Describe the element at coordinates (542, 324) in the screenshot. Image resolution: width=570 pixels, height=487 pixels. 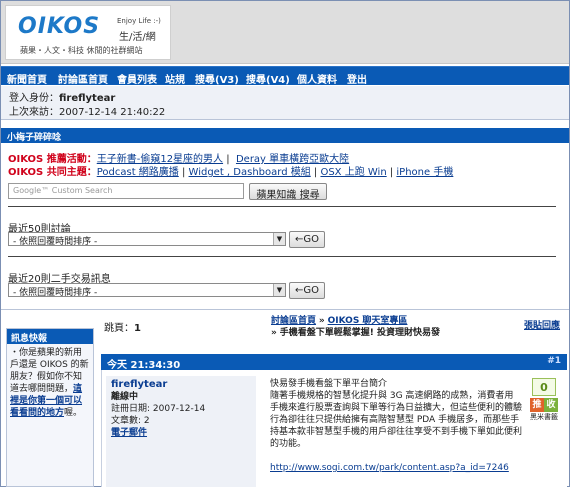
I see `post-reply-link: 張貼回應` at that location.